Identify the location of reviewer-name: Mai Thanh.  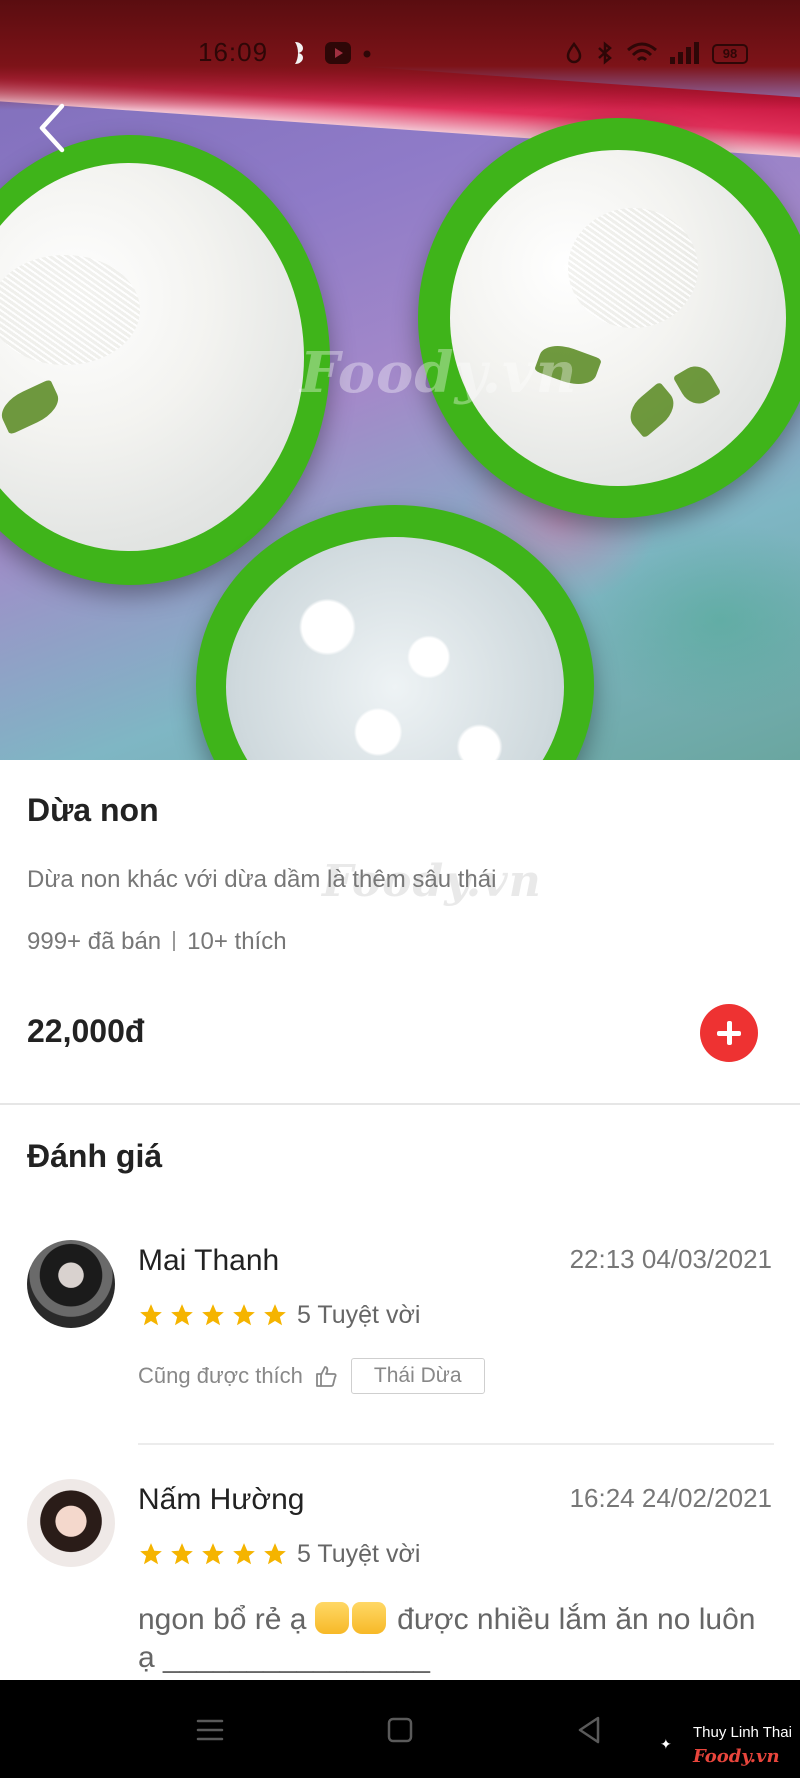
(208, 1261).